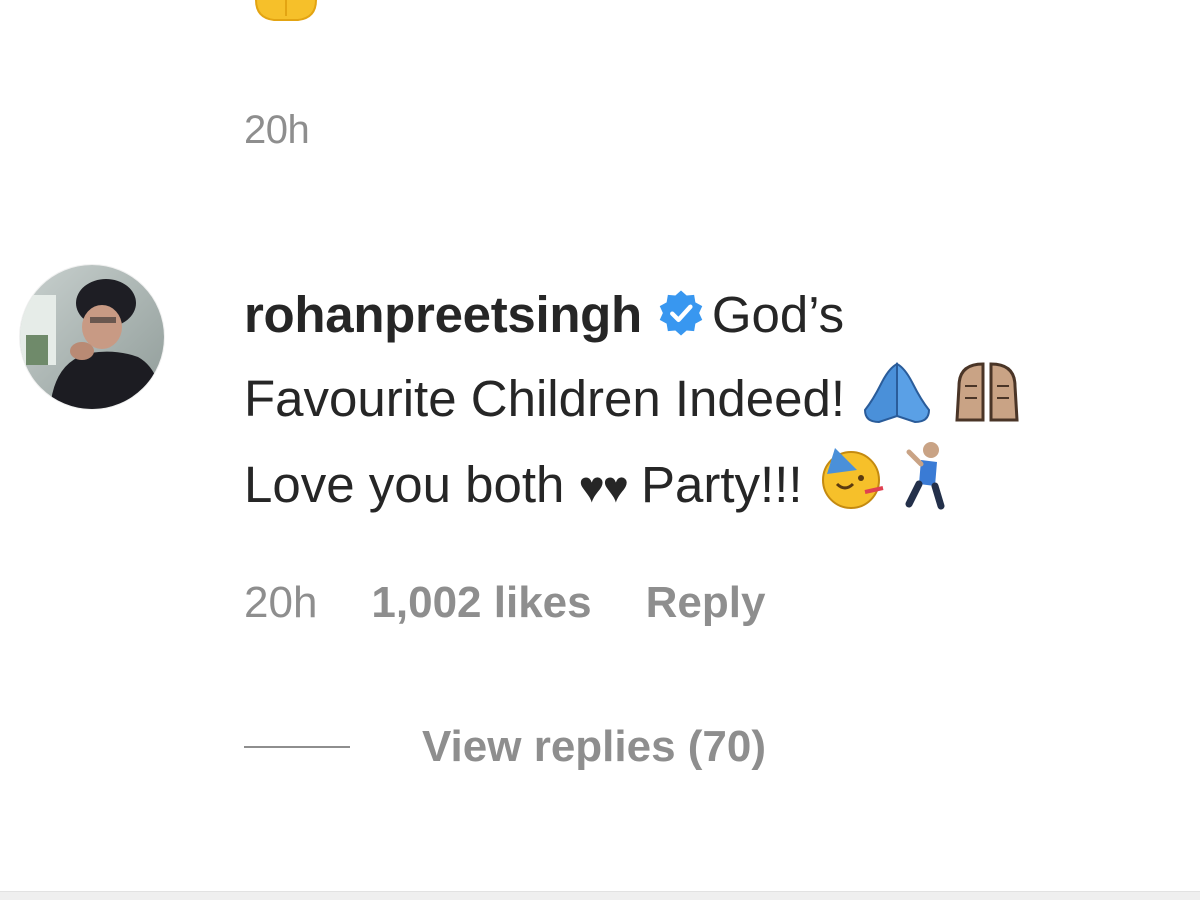 The height and width of the screenshot is (900, 1200). What do you see at coordinates (852, 478) in the screenshot?
I see `partying-face-emoji` at bounding box center [852, 478].